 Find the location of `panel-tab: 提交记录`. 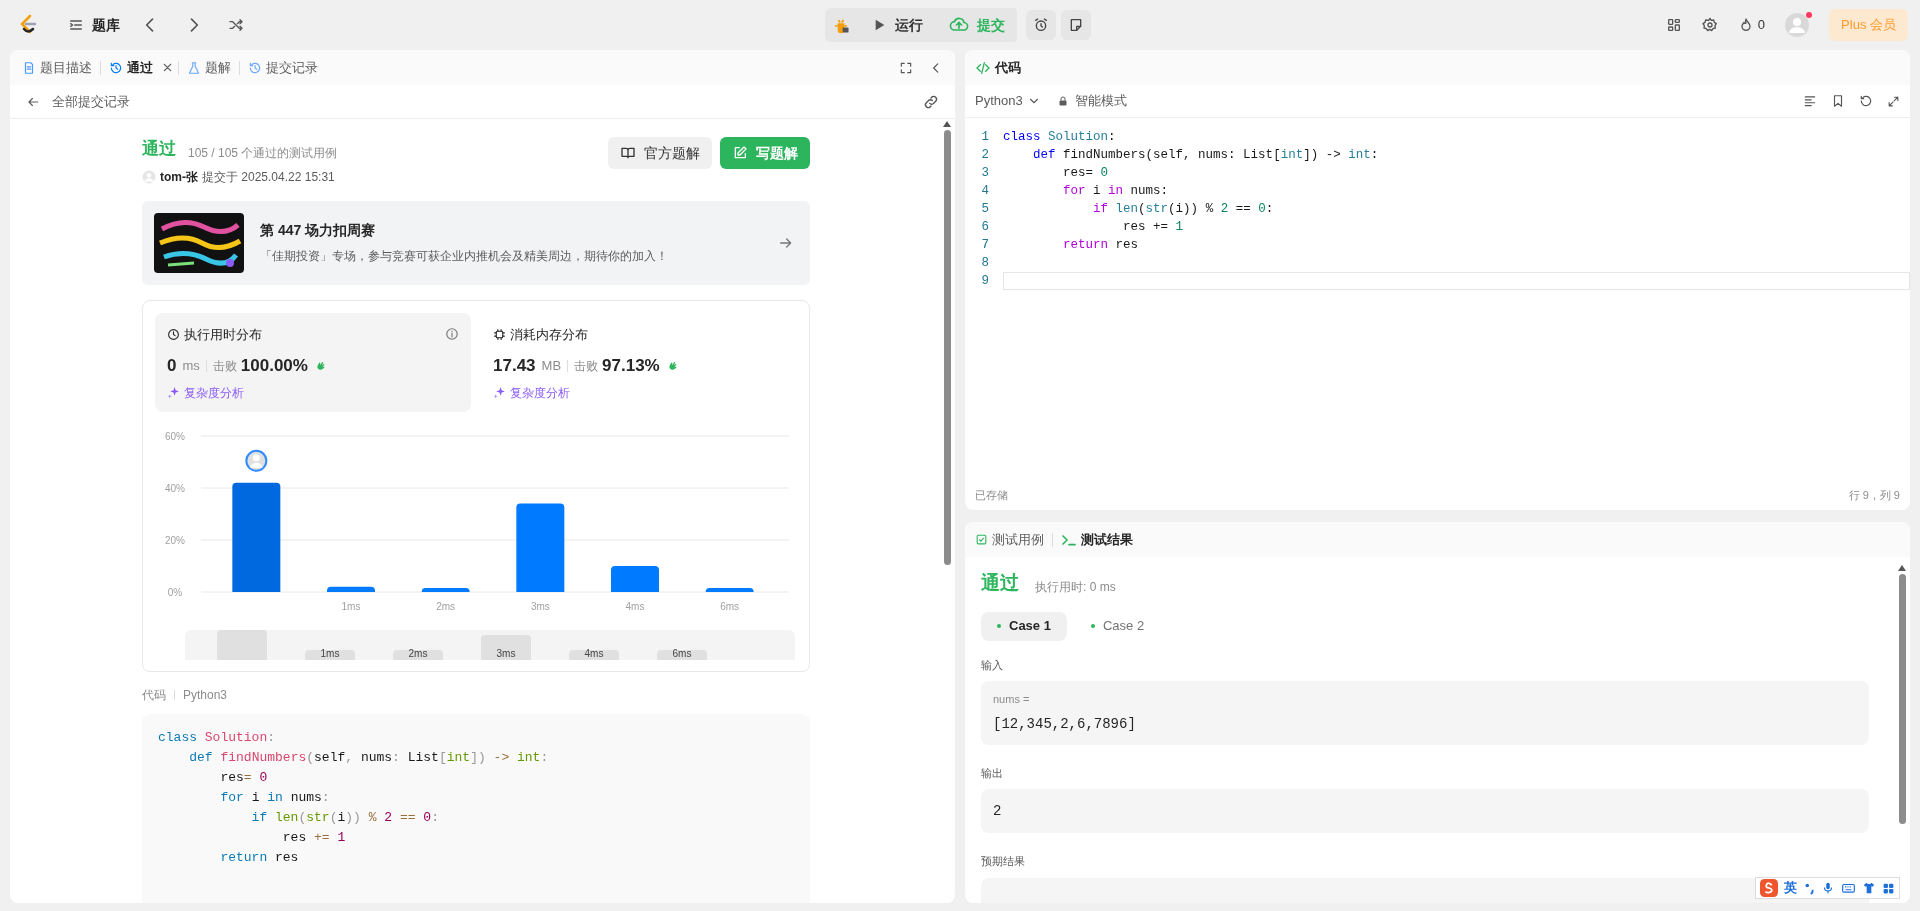

panel-tab: 提交记录 is located at coordinates (283, 67).